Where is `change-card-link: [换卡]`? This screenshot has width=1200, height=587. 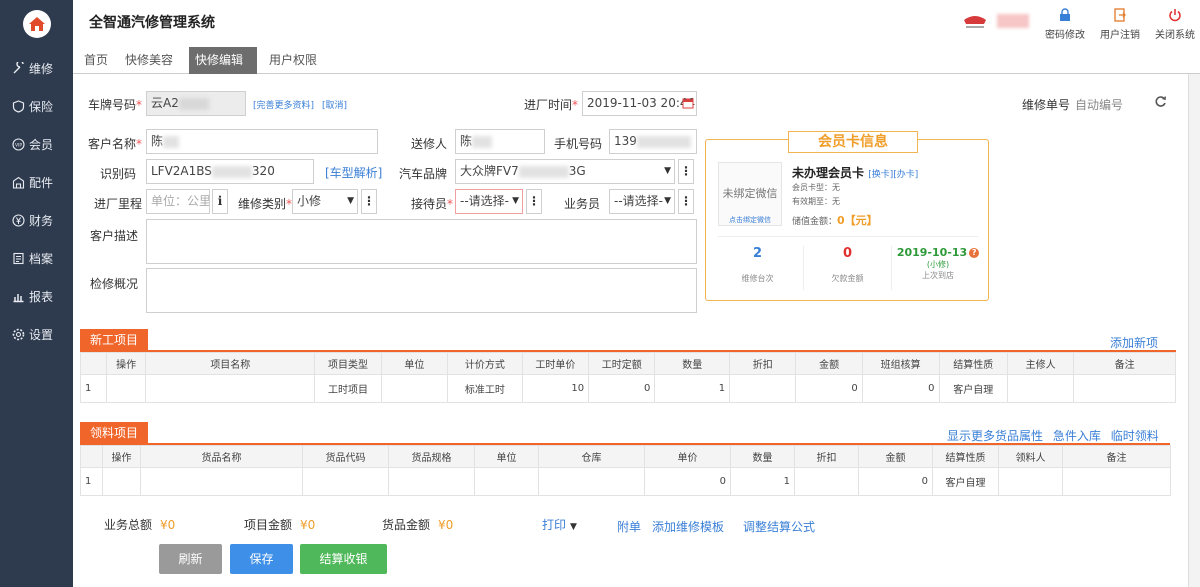 change-card-link: [换卡] is located at coordinates (880, 175).